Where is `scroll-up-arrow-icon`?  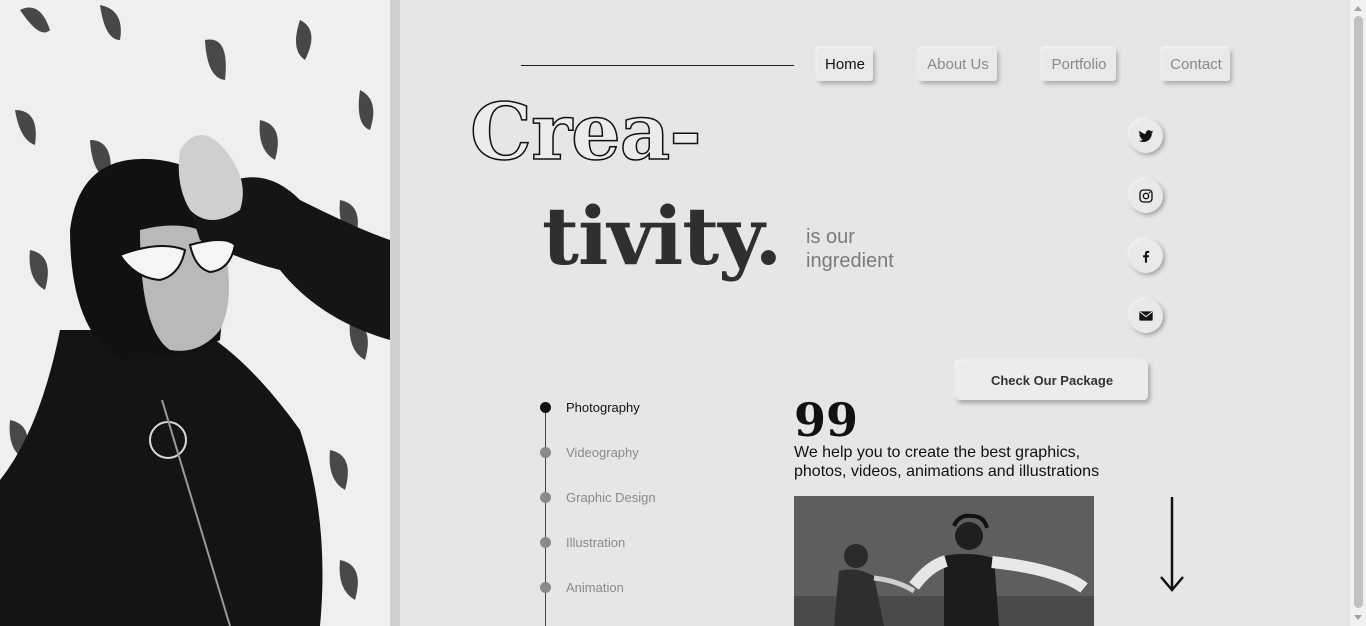
scroll-up-arrow-icon is located at coordinates (1358, 8).